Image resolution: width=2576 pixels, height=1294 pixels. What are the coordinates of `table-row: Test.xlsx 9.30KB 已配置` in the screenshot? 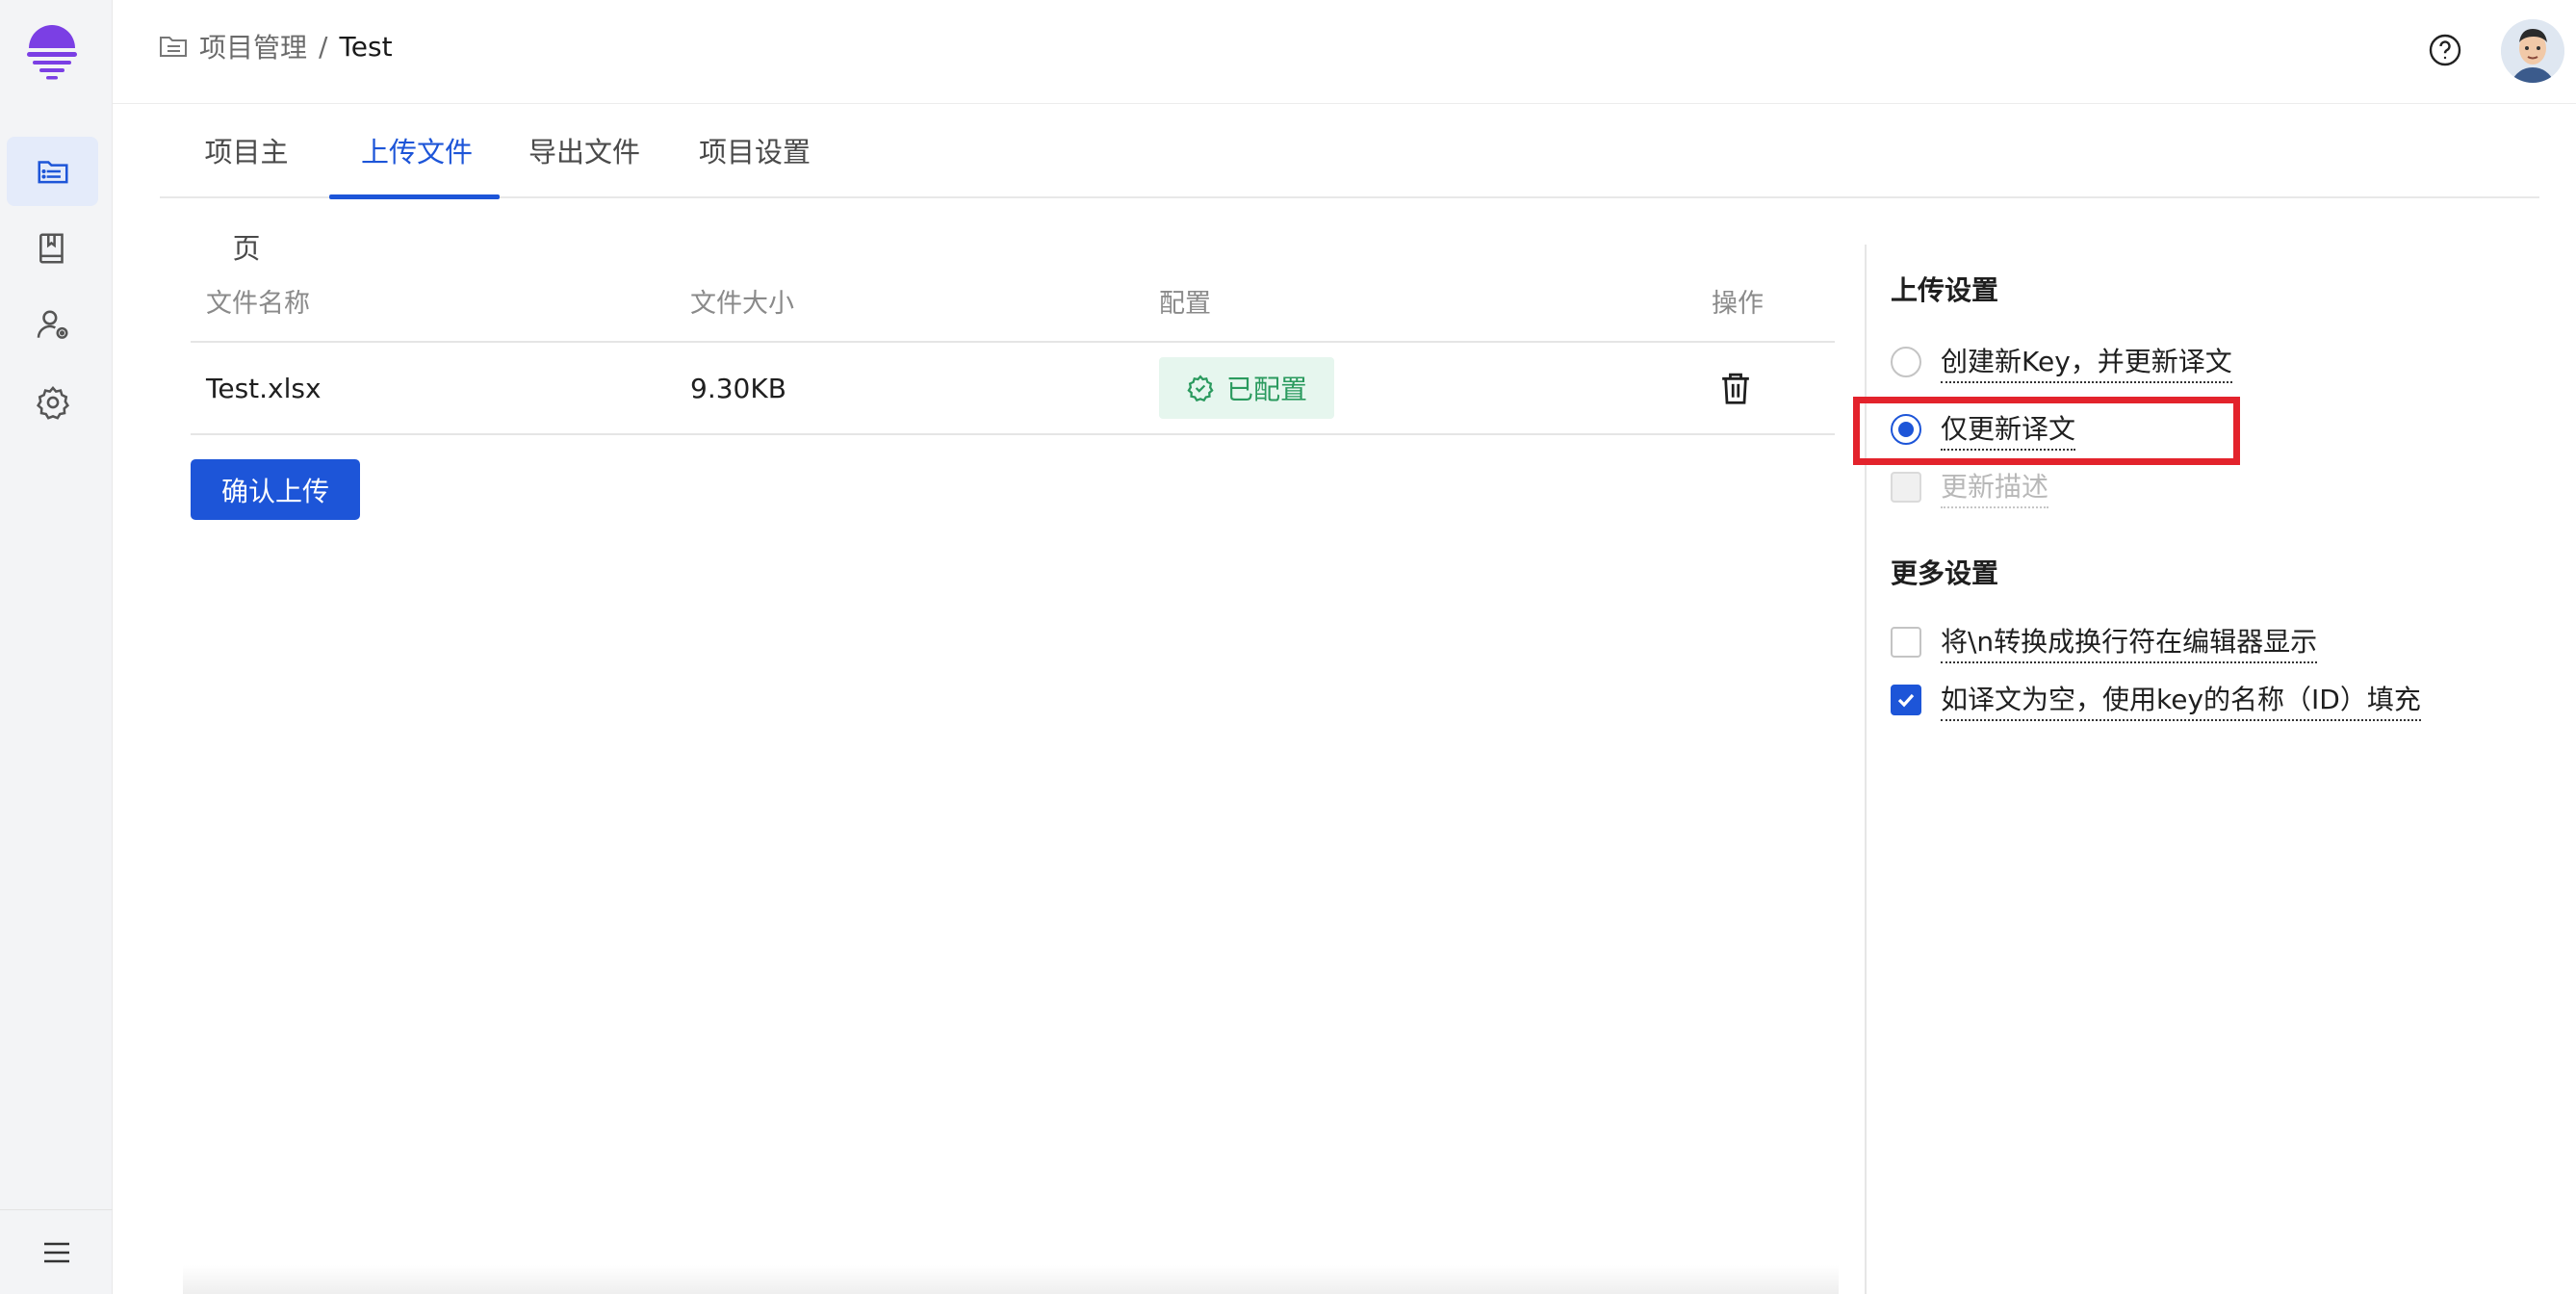 It's located at (1013, 389).